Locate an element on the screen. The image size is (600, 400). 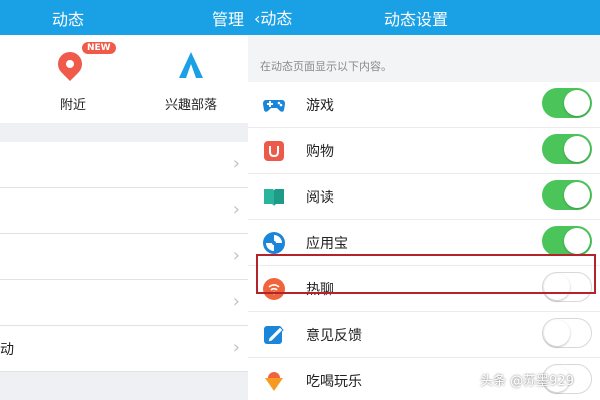
setting-item-app-store: 应用宝 is located at coordinates (424, 243).